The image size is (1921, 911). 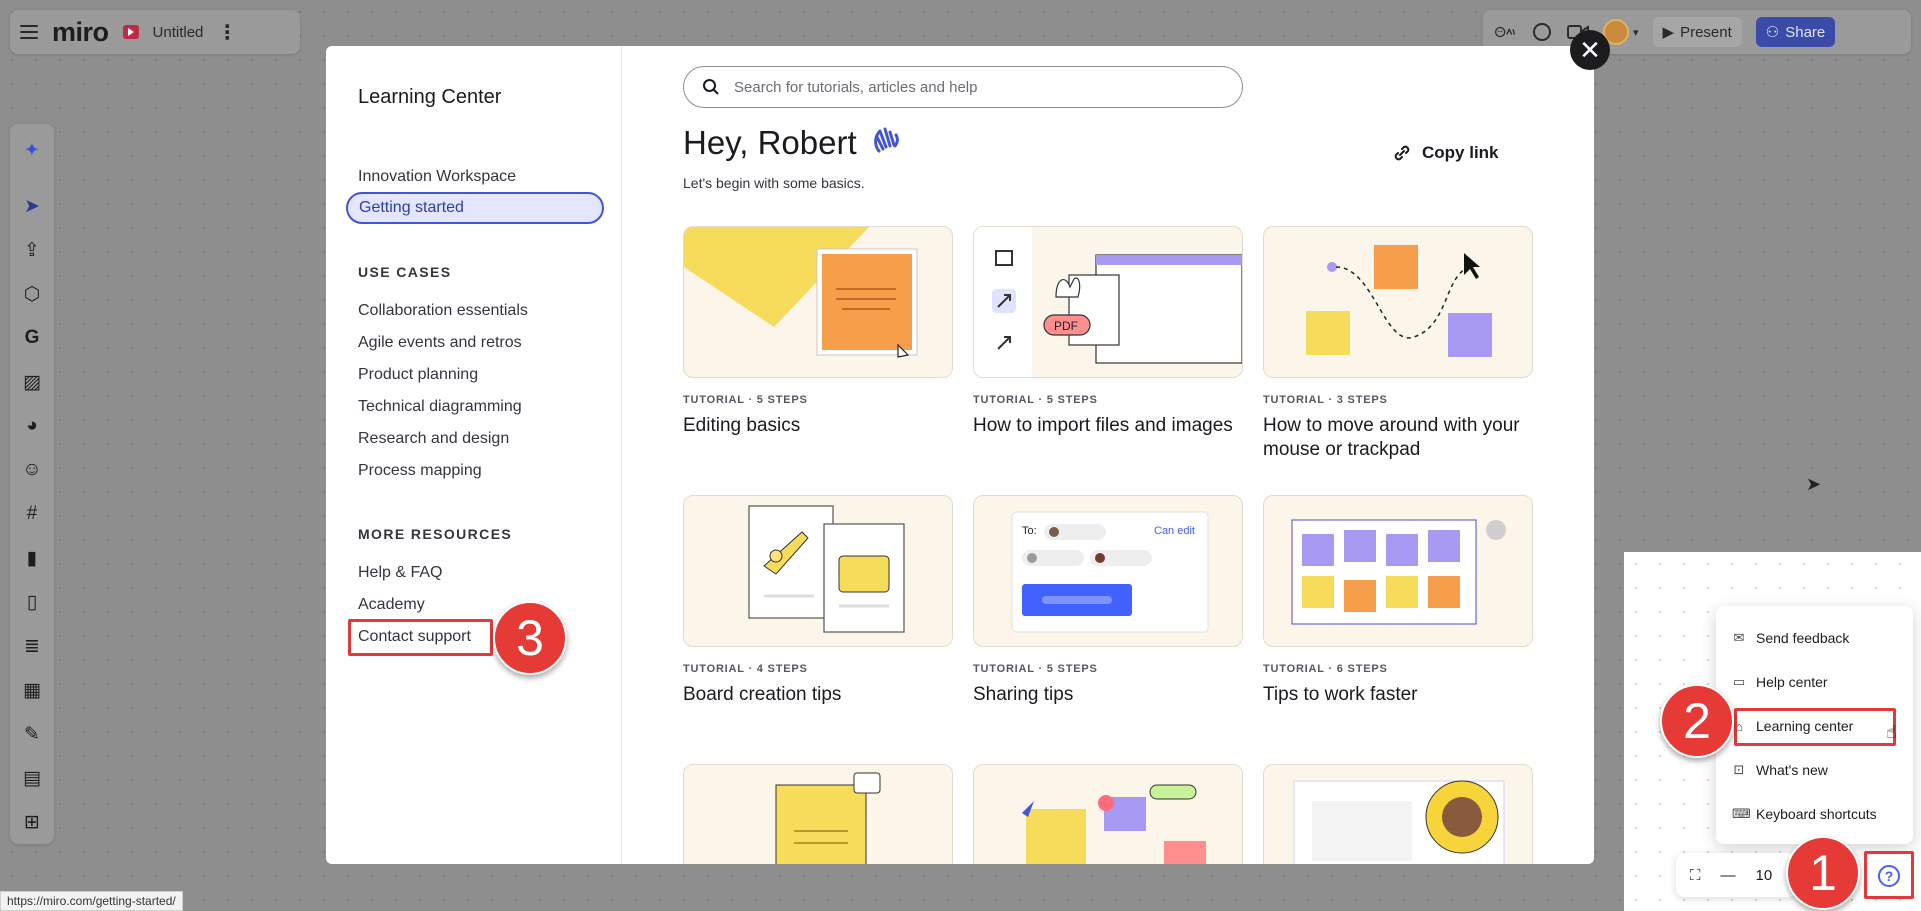 I want to click on share-to-label: To:, so click(x=1029, y=531).